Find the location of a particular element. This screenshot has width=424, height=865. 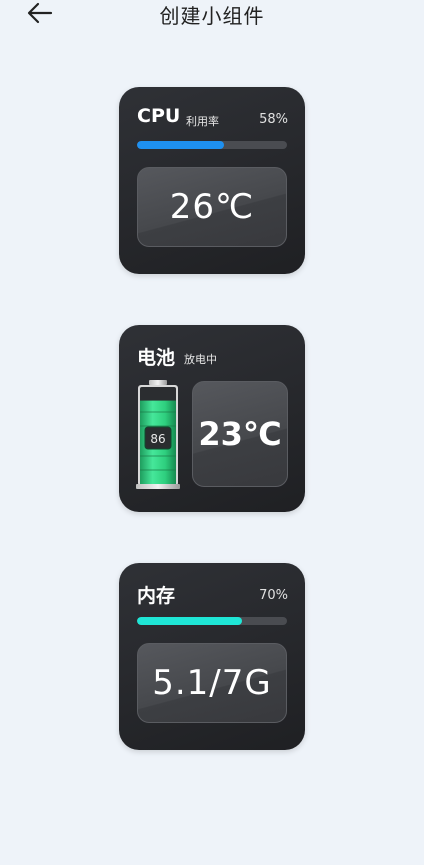

cpu-usage-bar-fill is located at coordinates (180, 145).